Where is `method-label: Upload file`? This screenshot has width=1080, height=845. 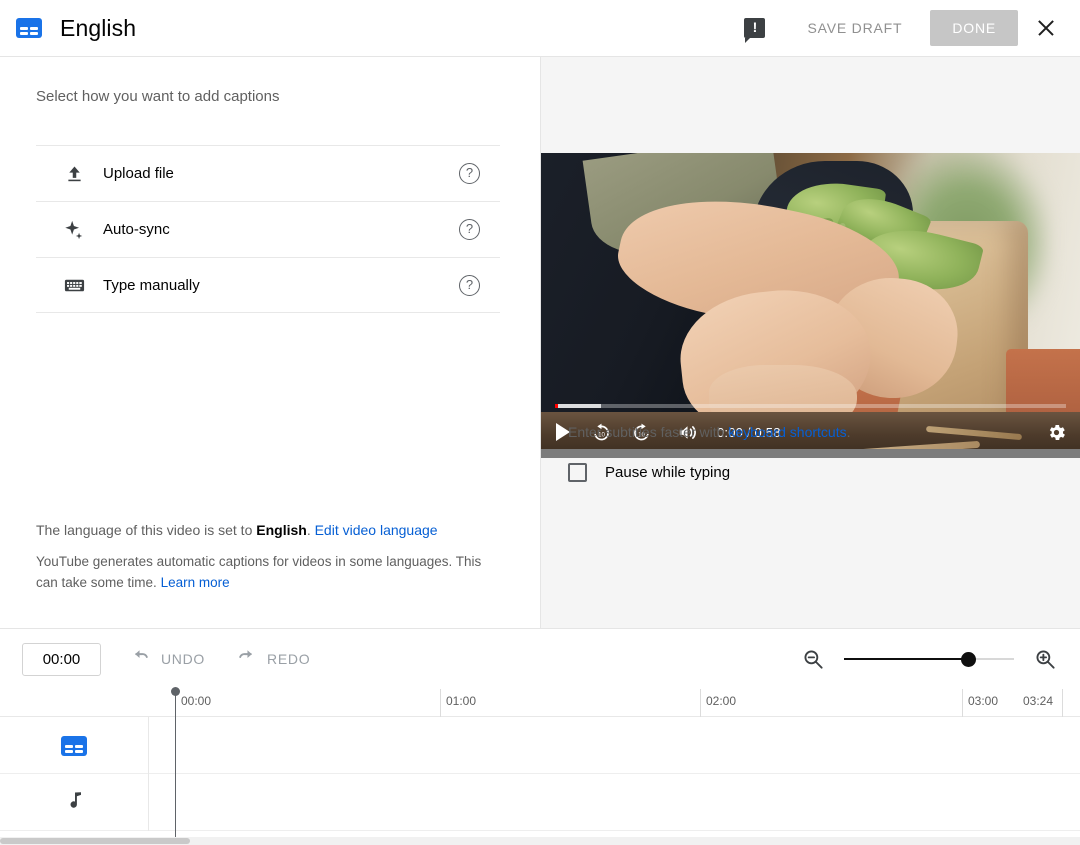
method-label: Upload file is located at coordinates (138, 173).